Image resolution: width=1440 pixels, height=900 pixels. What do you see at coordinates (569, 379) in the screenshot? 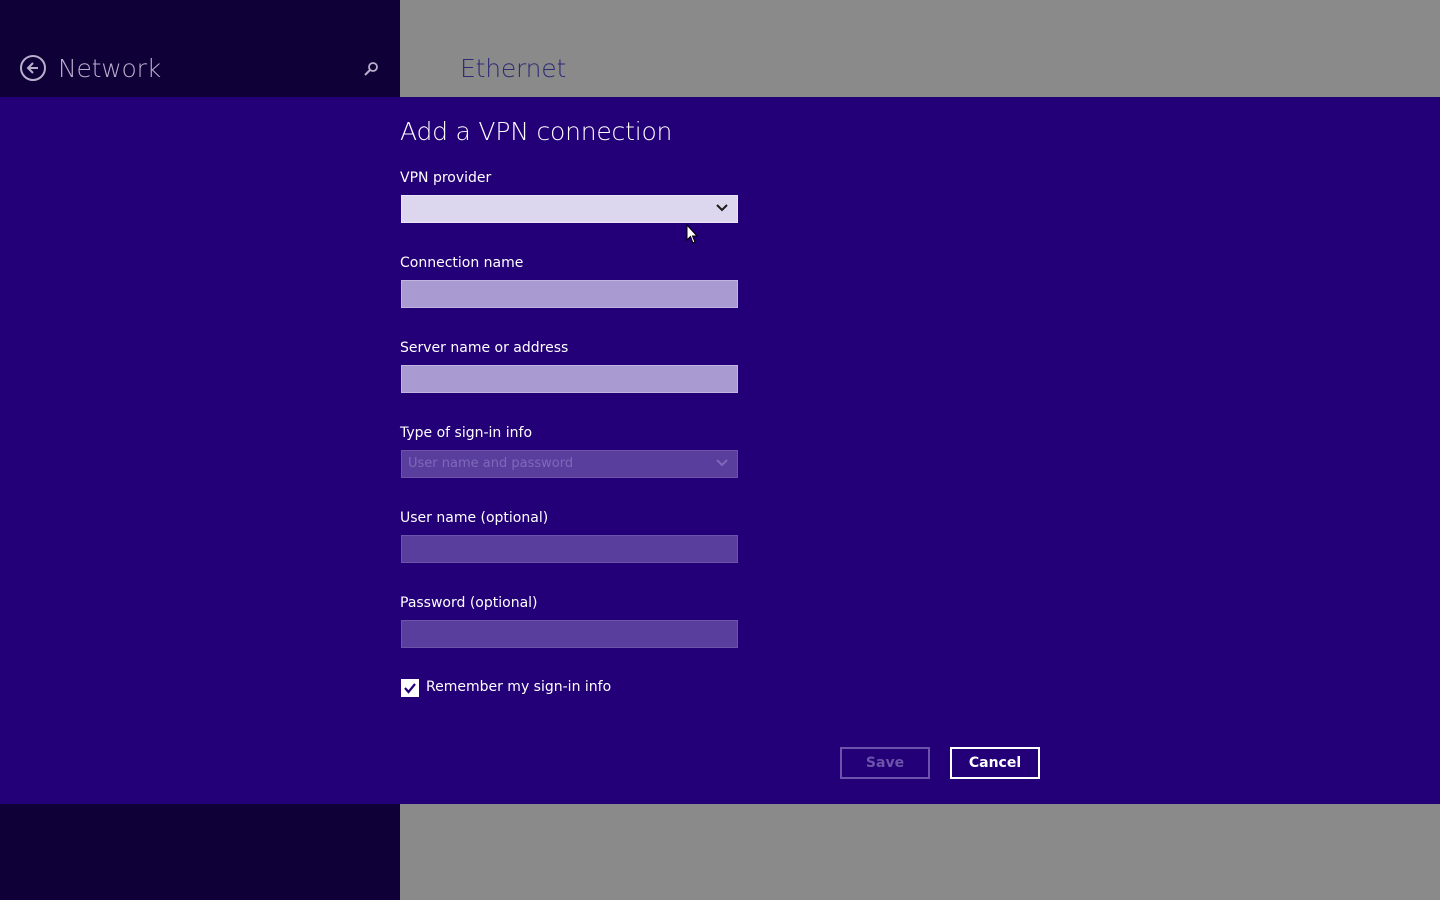
I see `server-field` at bounding box center [569, 379].